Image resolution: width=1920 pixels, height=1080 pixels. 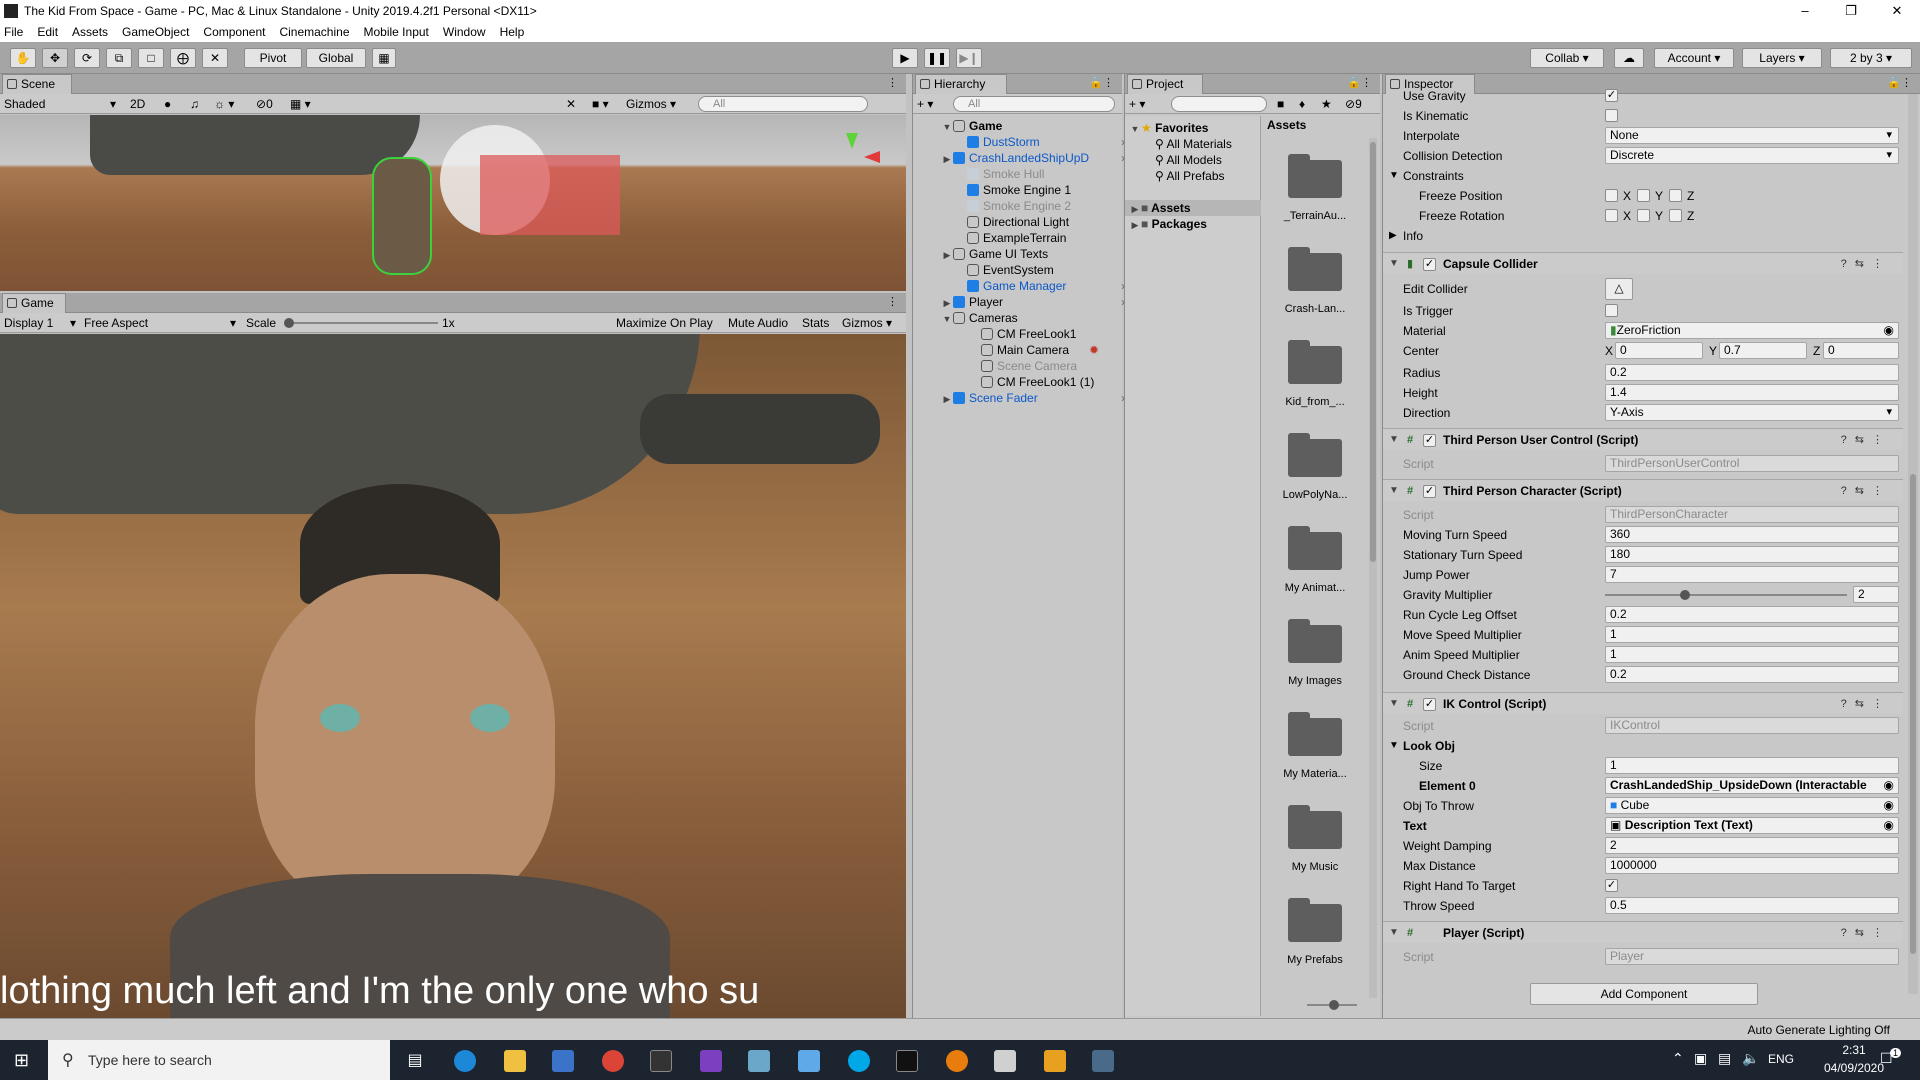 I want to click on terminal-icon, so click(x=907, y=1061).